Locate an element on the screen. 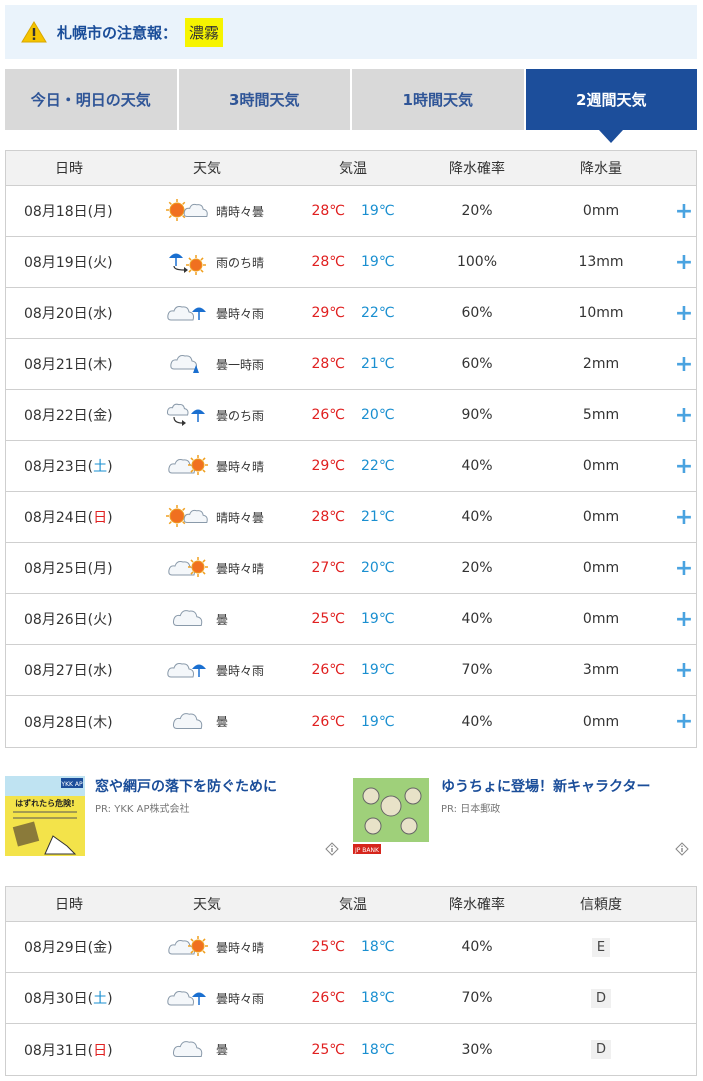 This screenshot has width=703, height=1081. weather-cell: 雨のち晴 is located at coordinates (207, 262).